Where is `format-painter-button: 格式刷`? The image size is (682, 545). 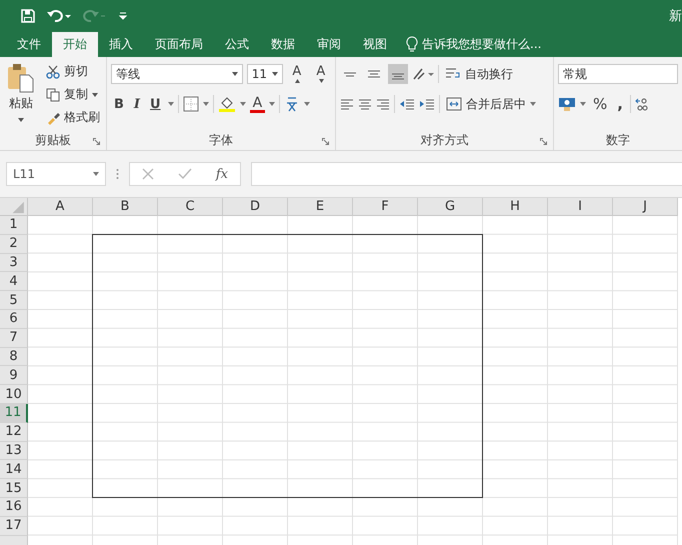
format-painter-button: 格式刷 is located at coordinates (73, 117).